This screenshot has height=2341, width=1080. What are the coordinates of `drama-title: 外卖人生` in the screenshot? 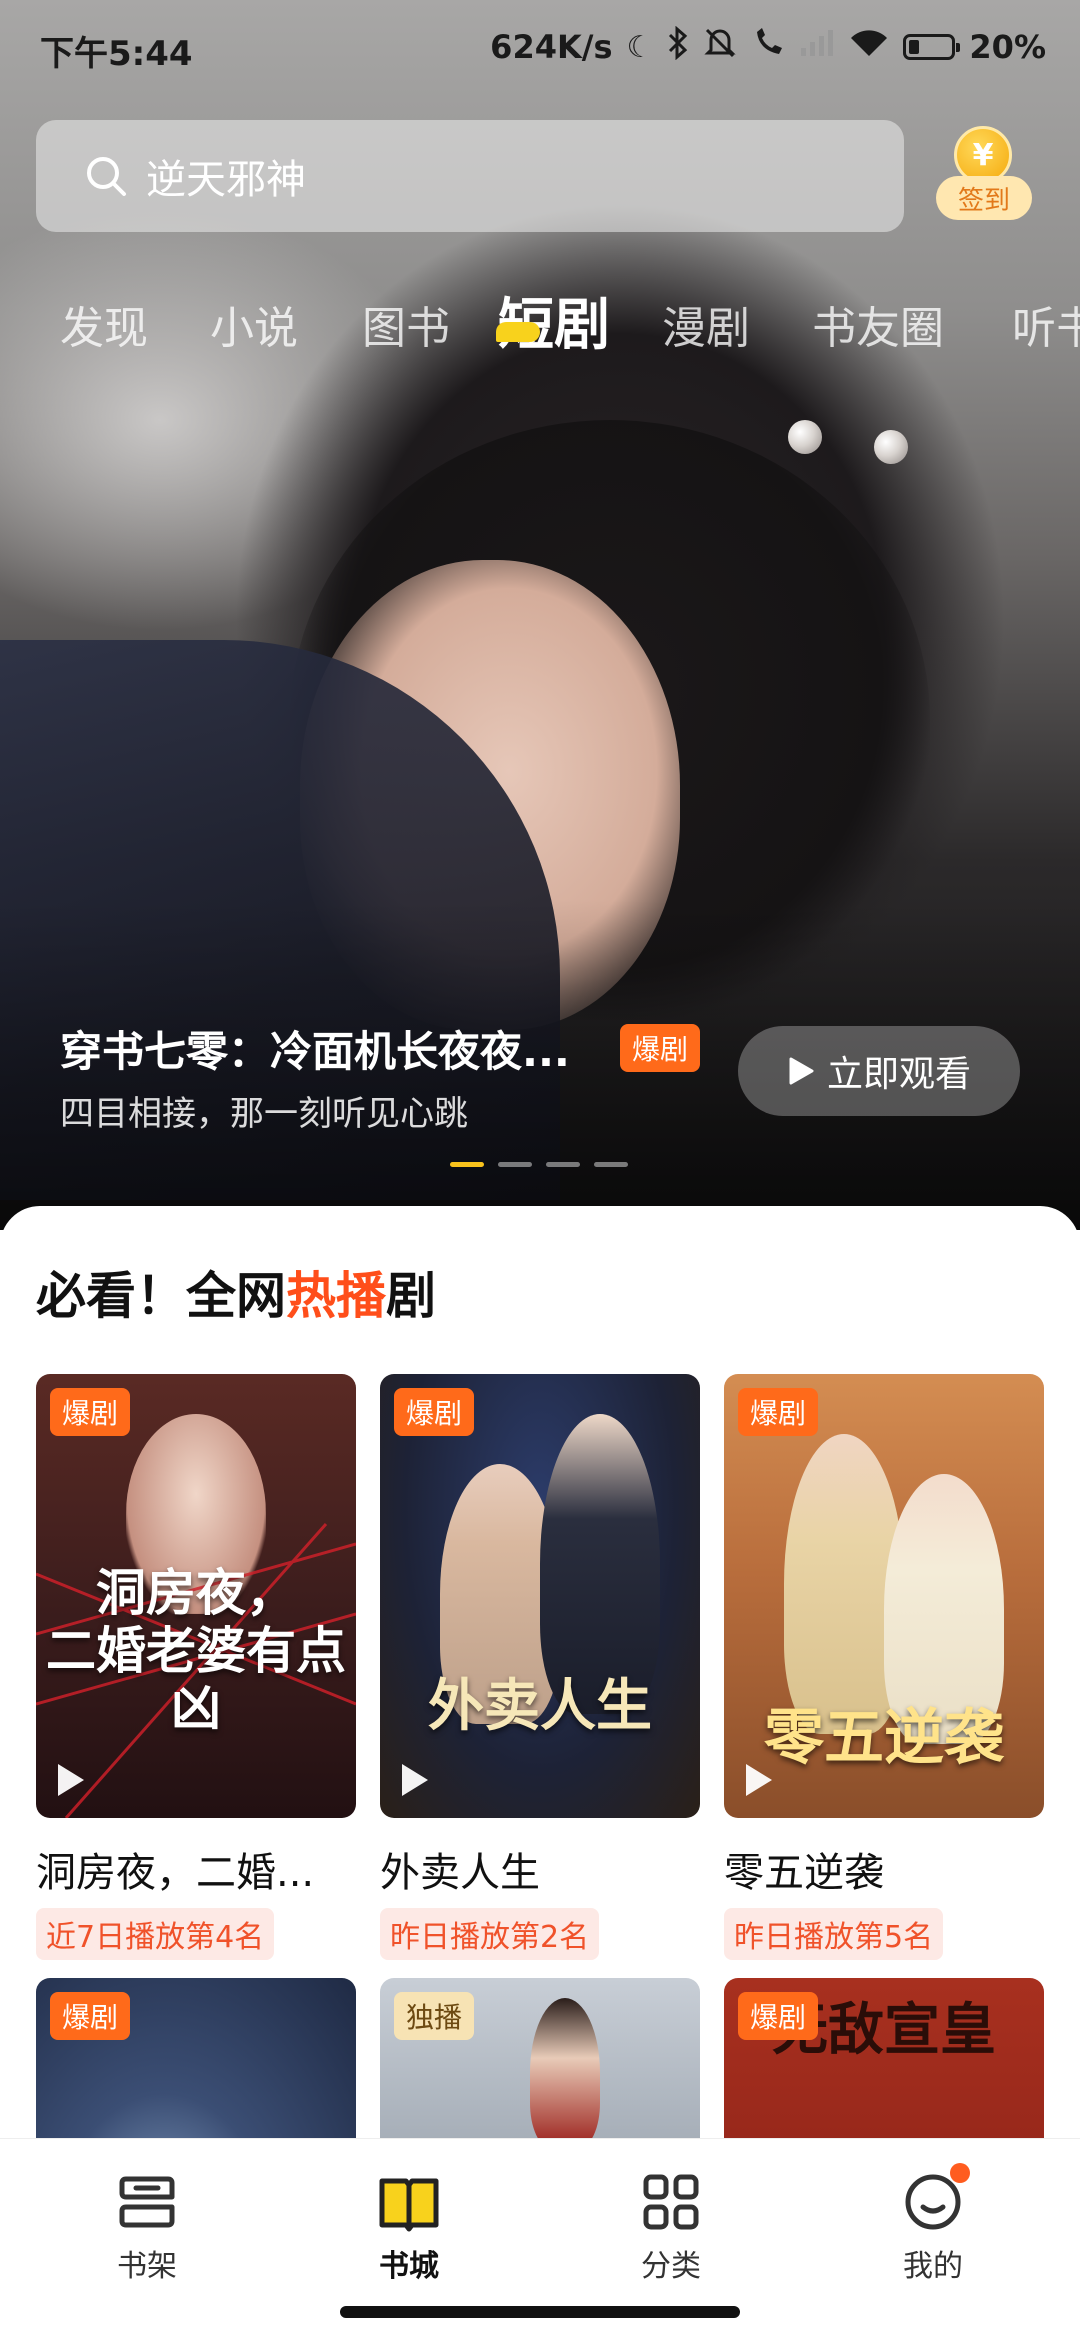 It's located at (460, 1873).